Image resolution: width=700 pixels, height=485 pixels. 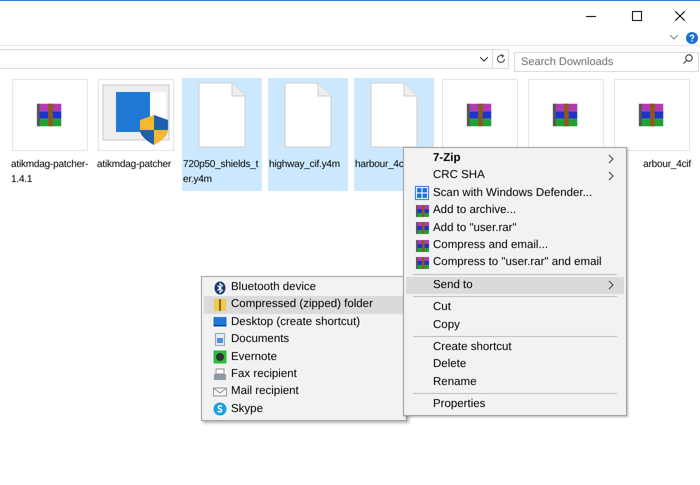 I want to click on bluetooth-icon, so click(x=220, y=287).